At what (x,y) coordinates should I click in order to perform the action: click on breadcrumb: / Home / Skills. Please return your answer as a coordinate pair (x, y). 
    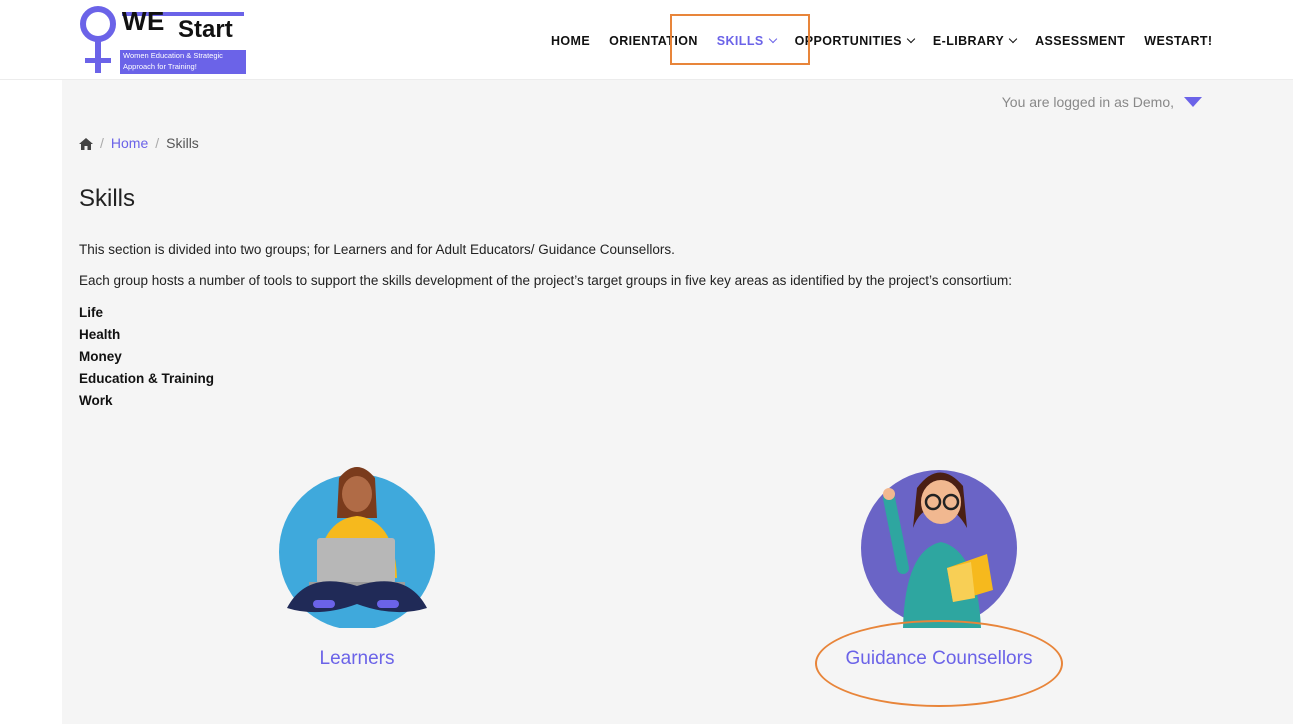
    Looking at the image, I should click on (139, 143).